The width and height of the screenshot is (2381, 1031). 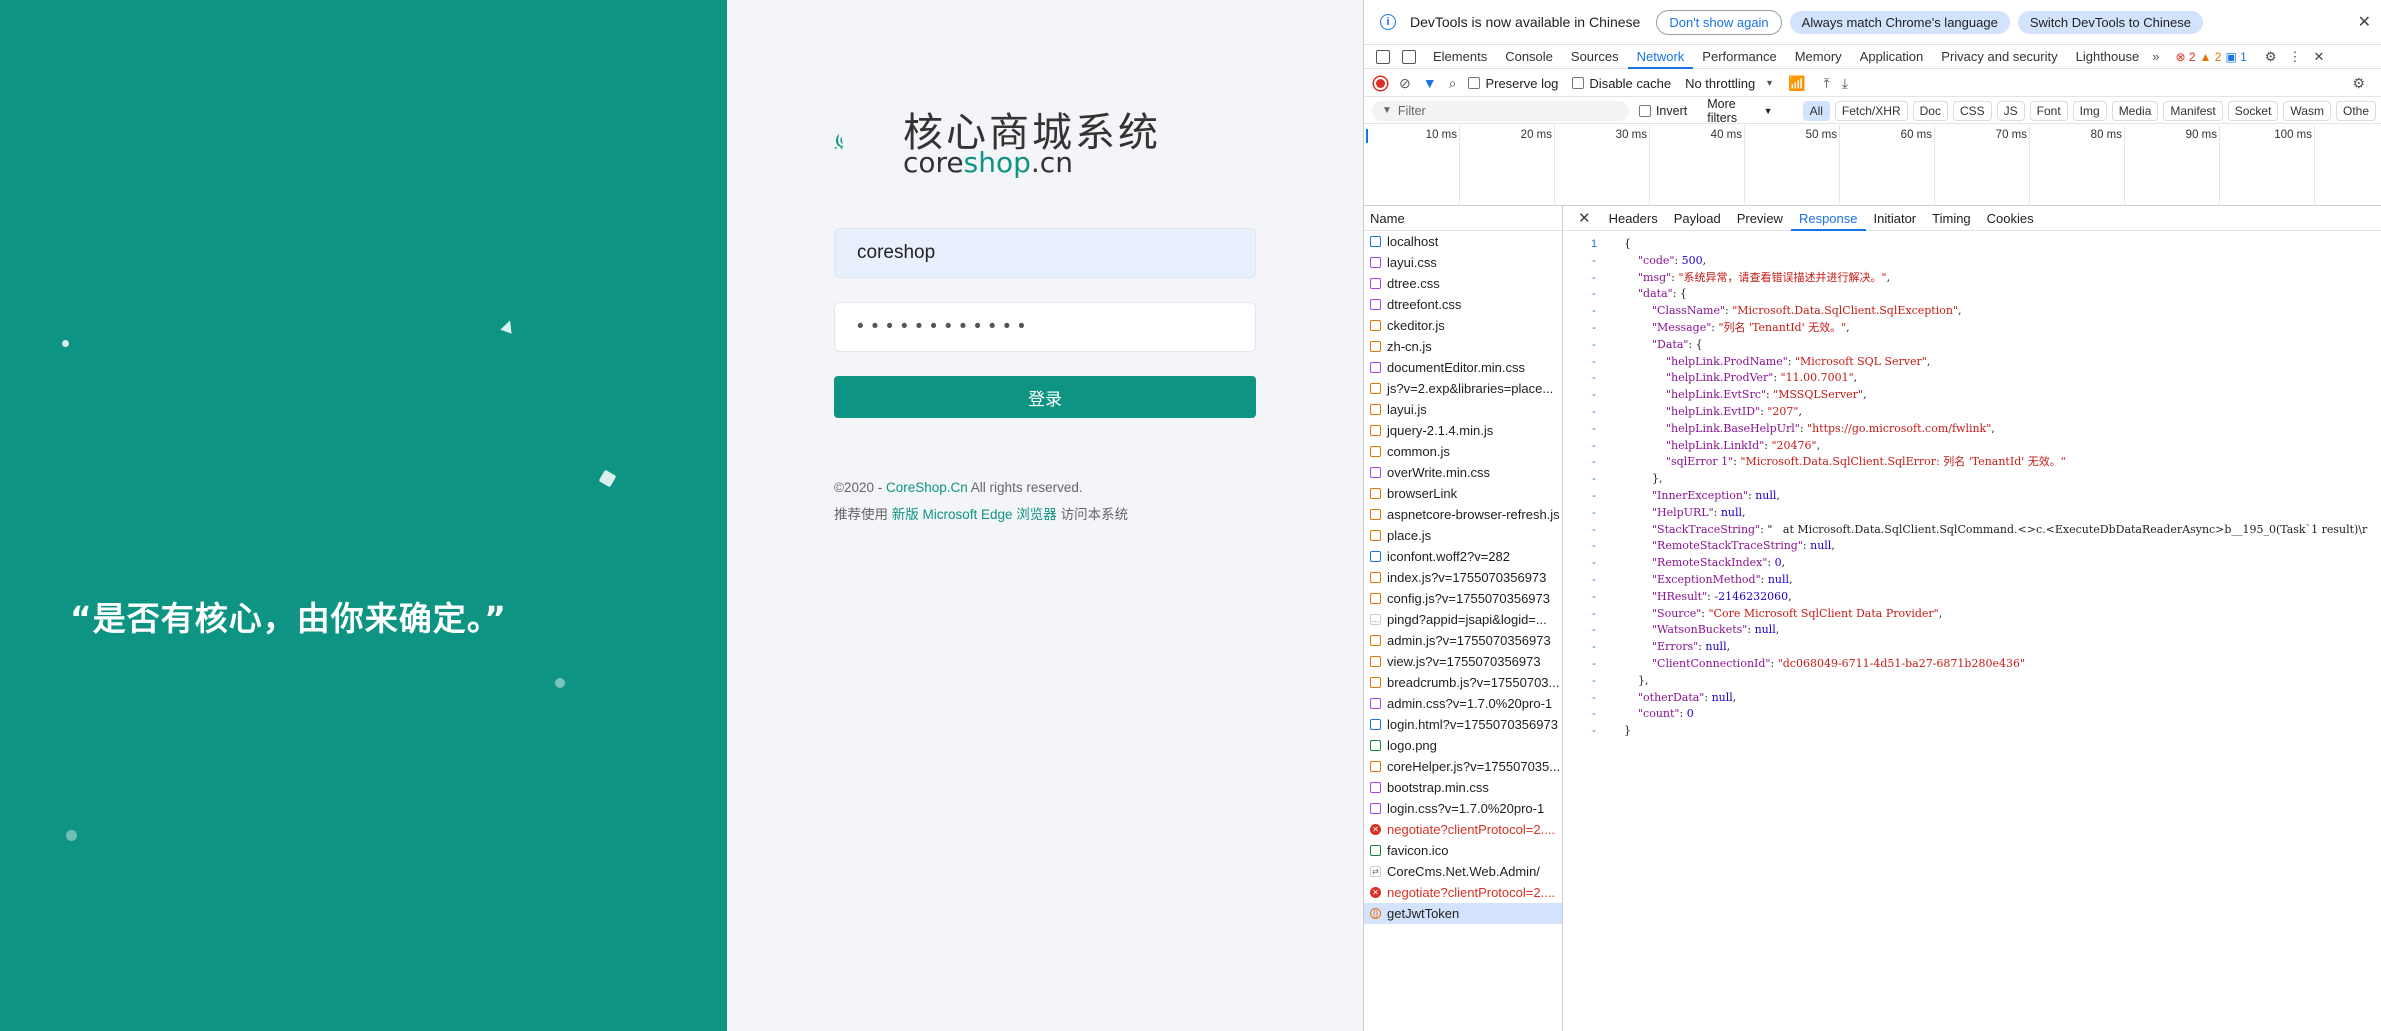 What do you see at coordinates (1513, 83) in the screenshot?
I see `preserve-log-checkbox: Preserve log` at bounding box center [1513, 83].